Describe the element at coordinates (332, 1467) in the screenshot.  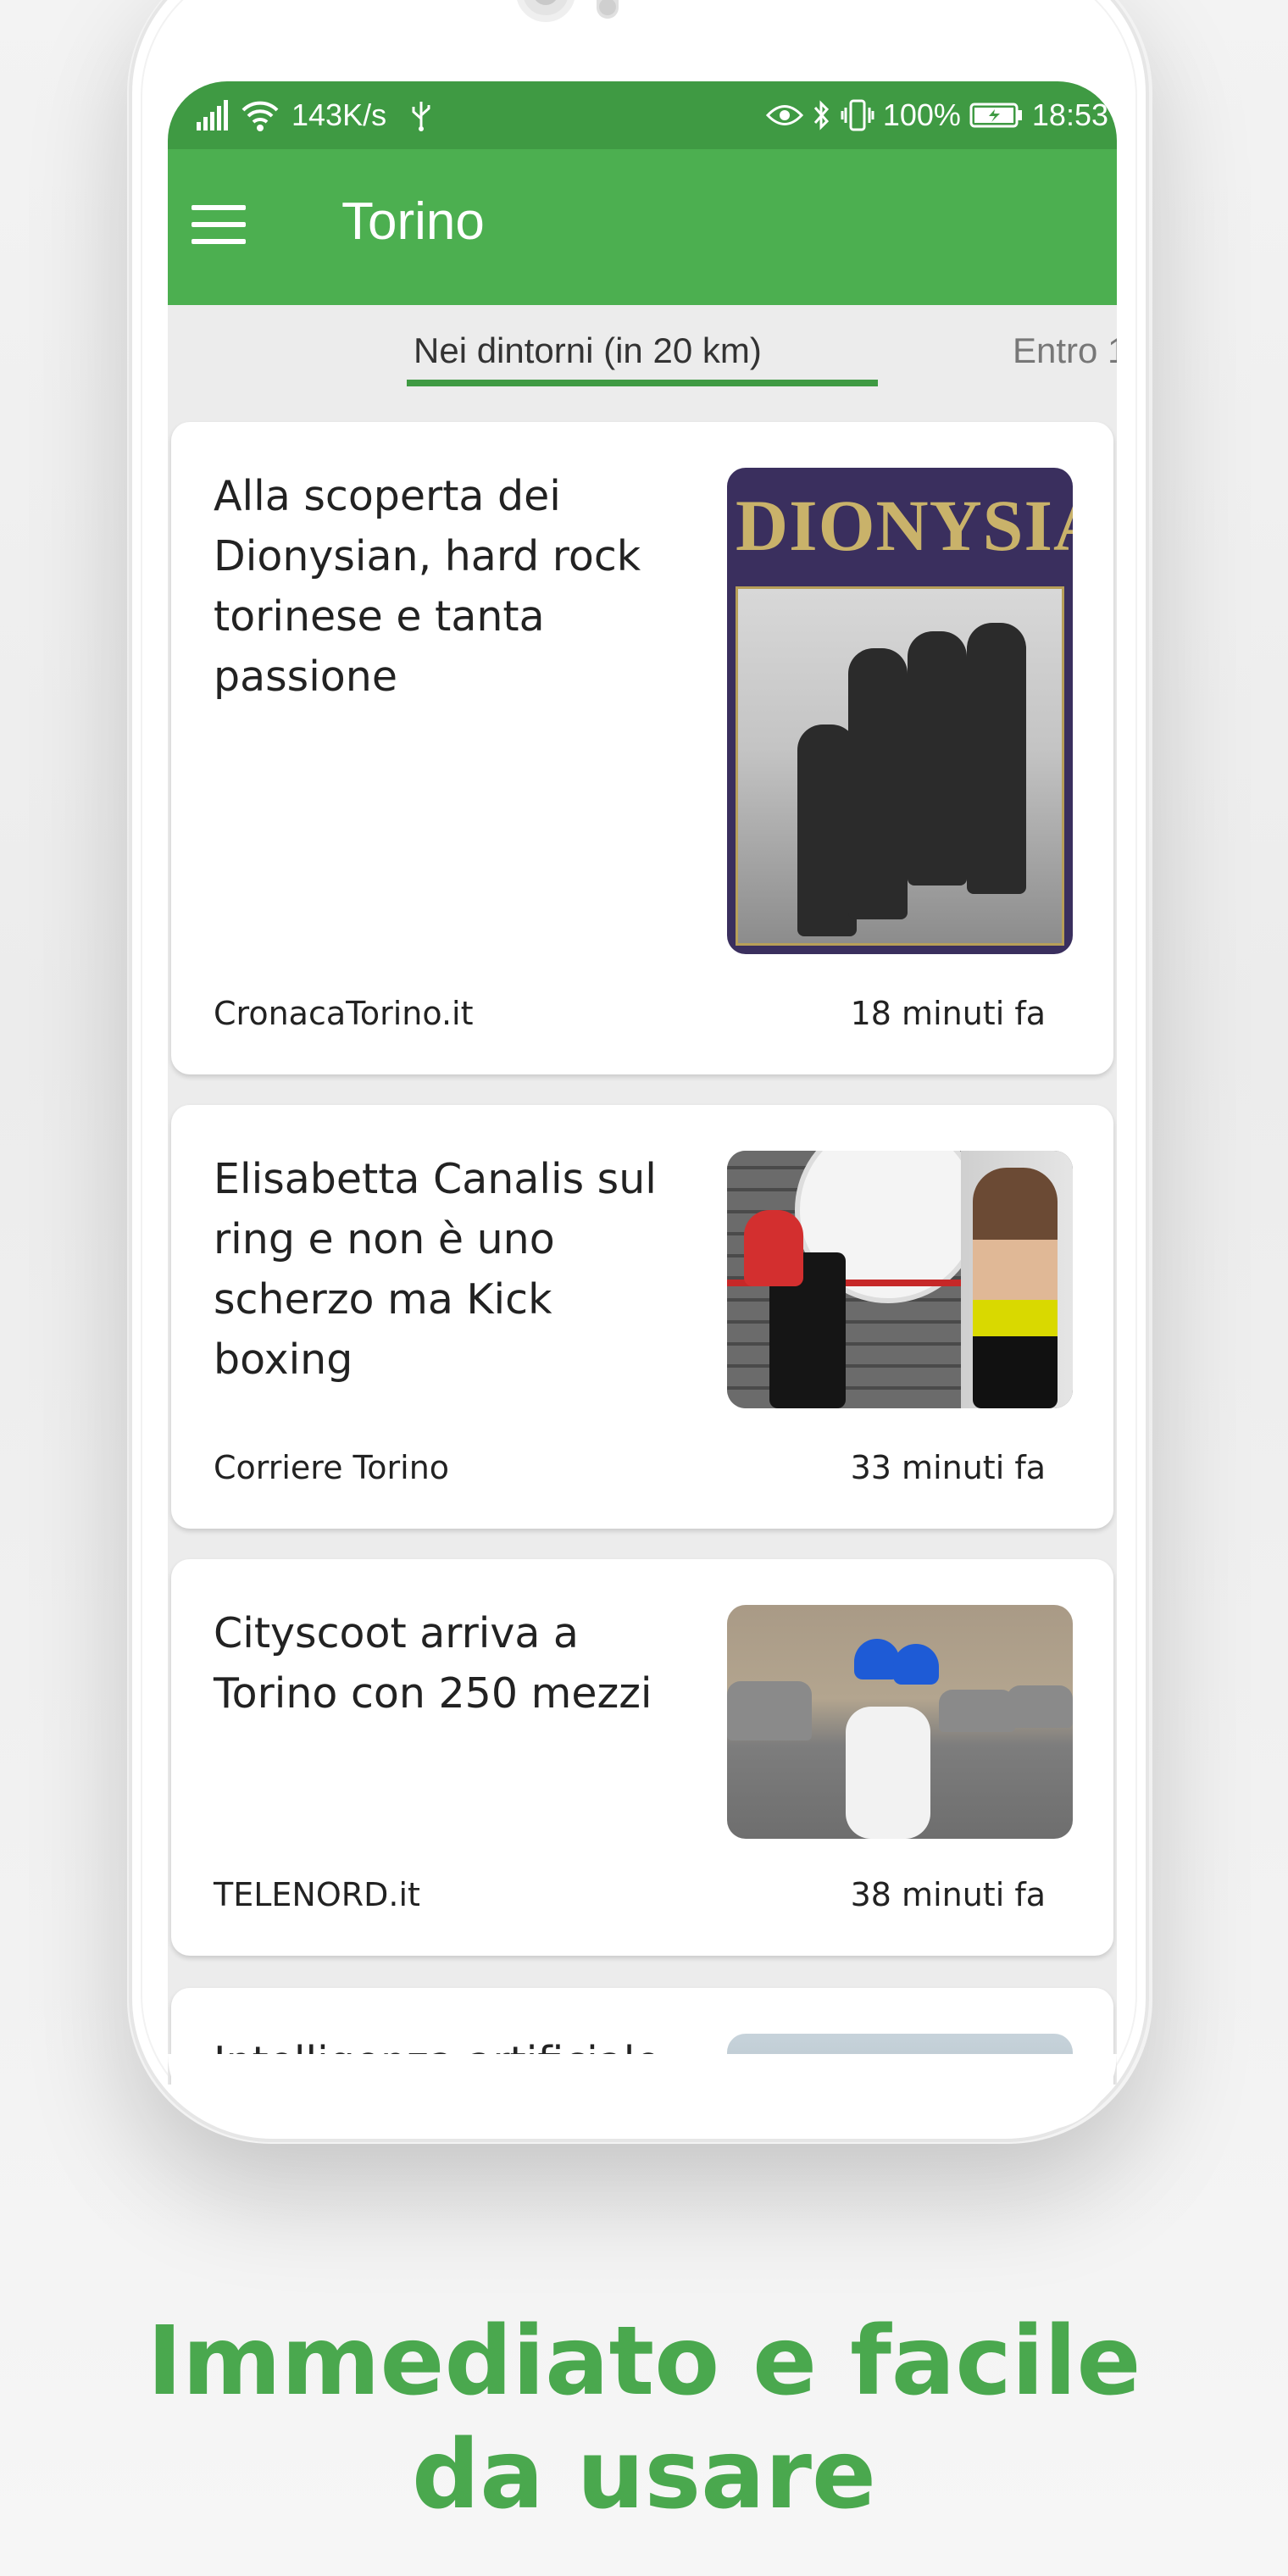
I see `article-source: Corriere Torino` at that location.